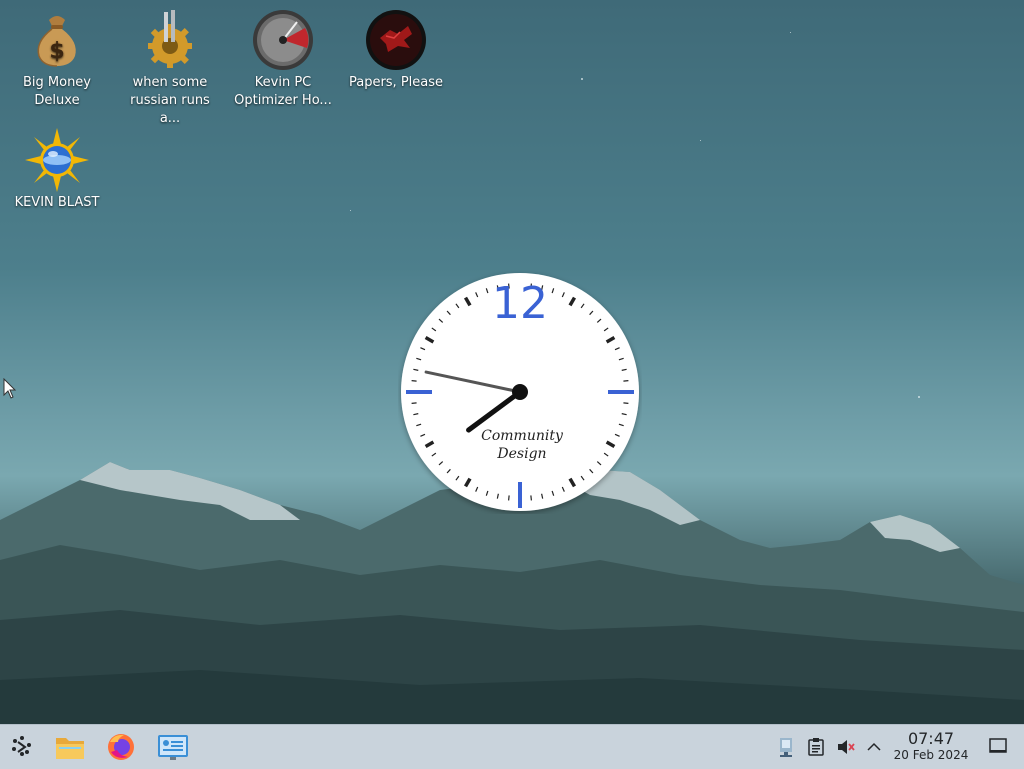  Describe the element at coordinates (621, 392) in the screenshot. I see `clock-three-marker` at that location.